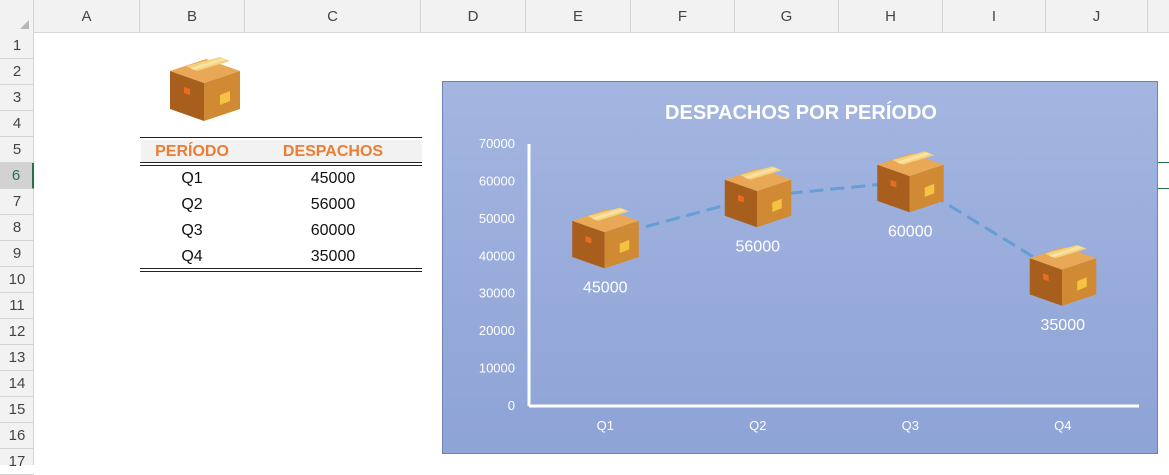  I want to click on row-header-11: 11, so click(17, 306).